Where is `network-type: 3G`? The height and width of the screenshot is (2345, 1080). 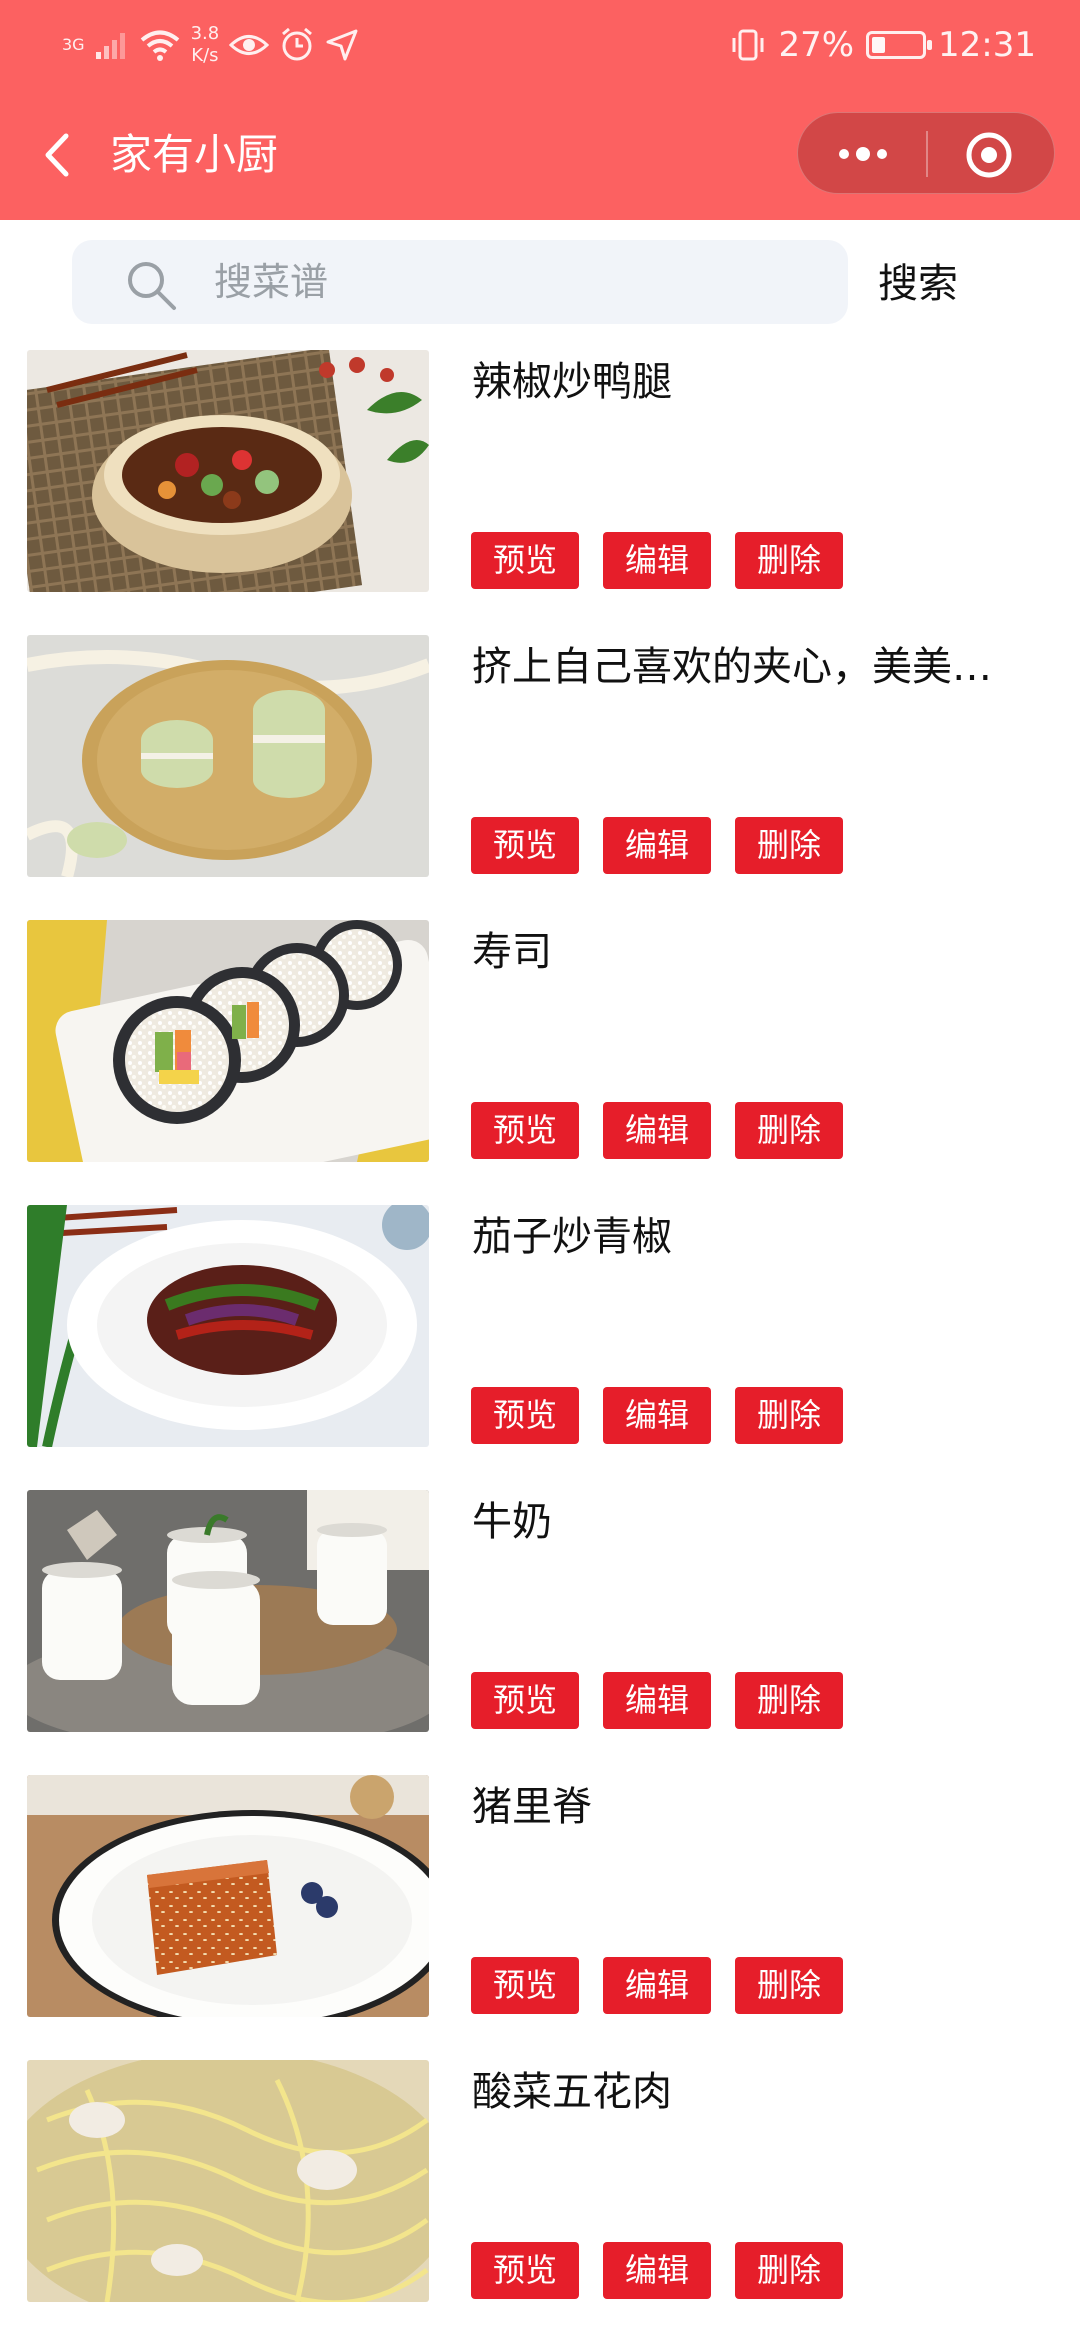 network-type: 3G is located at coordinates (73, 44).